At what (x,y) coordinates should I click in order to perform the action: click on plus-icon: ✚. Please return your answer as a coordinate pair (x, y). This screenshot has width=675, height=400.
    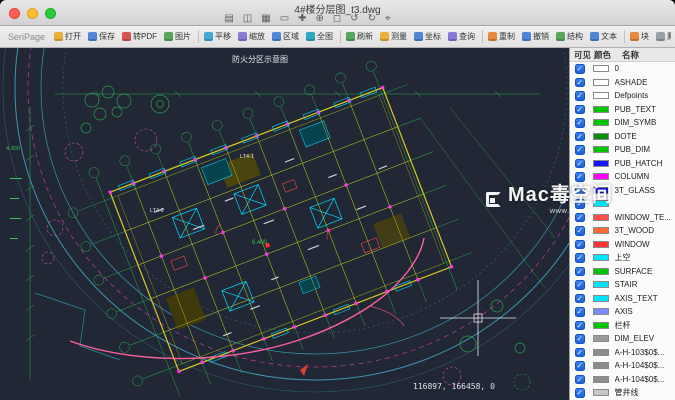
    Looking at the image, I should click on (302, 18).